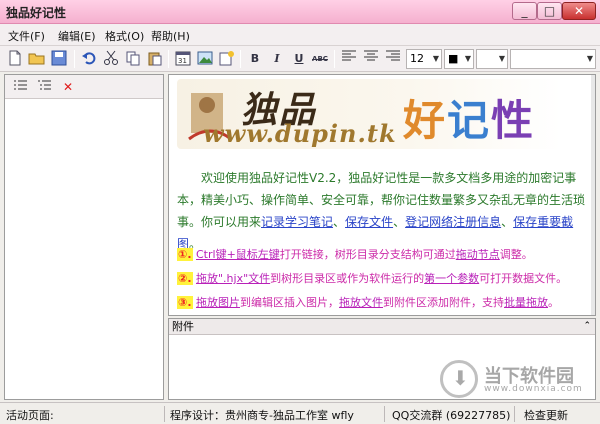 Image resolution: width=600 pixels, height=424 pixels. What do you see at coordinates (300, 35) in the screenshot?
I see `menu-bar: 文件(F) 编辑(E) 格式(O) 帮助(H)` at bounding box center [300, 35].